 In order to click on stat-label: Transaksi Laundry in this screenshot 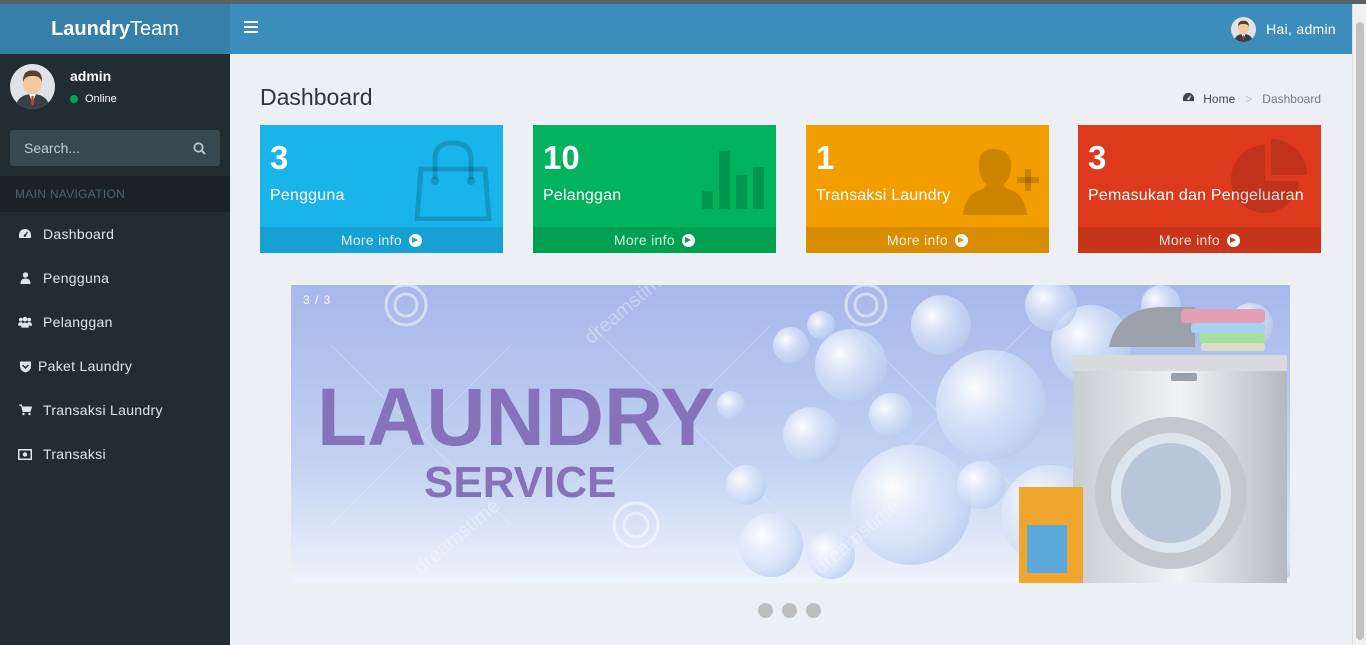, I will do `click(883, 195)`.